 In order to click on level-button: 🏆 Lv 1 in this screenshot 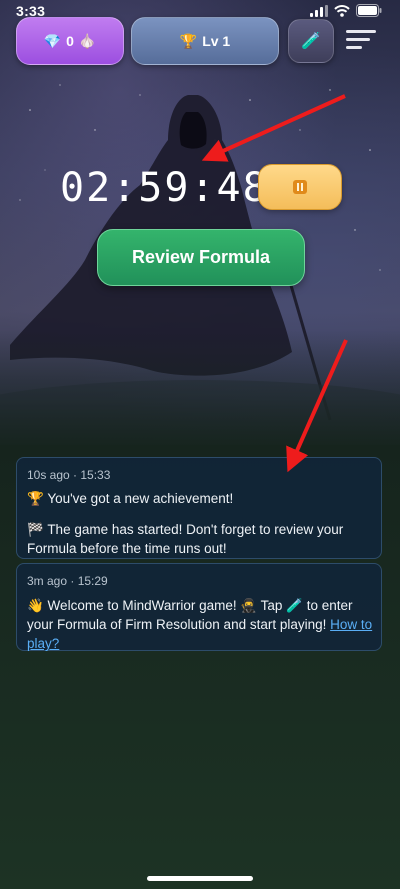, I will do `click(205, 41)`.